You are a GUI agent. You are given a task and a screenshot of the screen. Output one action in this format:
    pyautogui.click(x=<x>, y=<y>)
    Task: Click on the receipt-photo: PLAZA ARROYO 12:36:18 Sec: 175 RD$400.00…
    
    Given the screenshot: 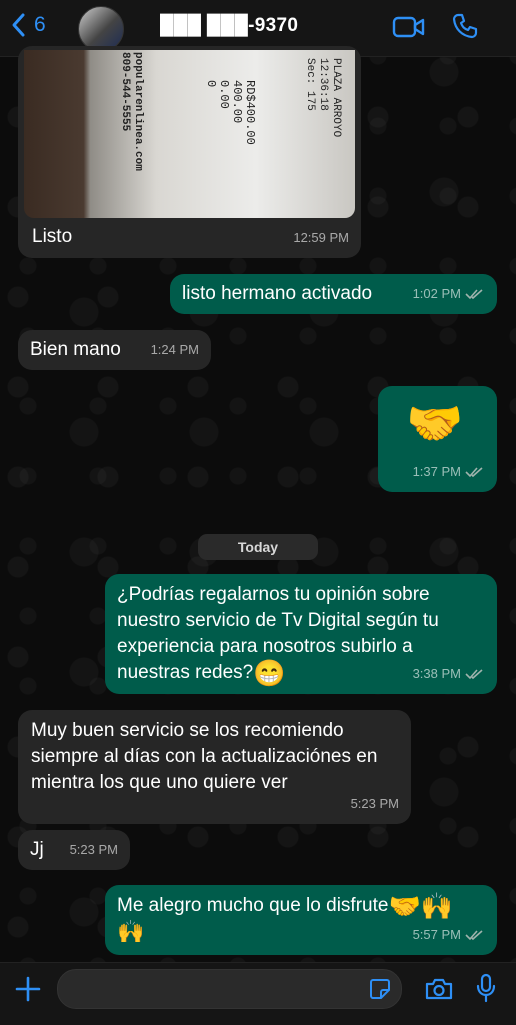 What is the action you would take?
    pyautogui.click(x=189, y=134)
    